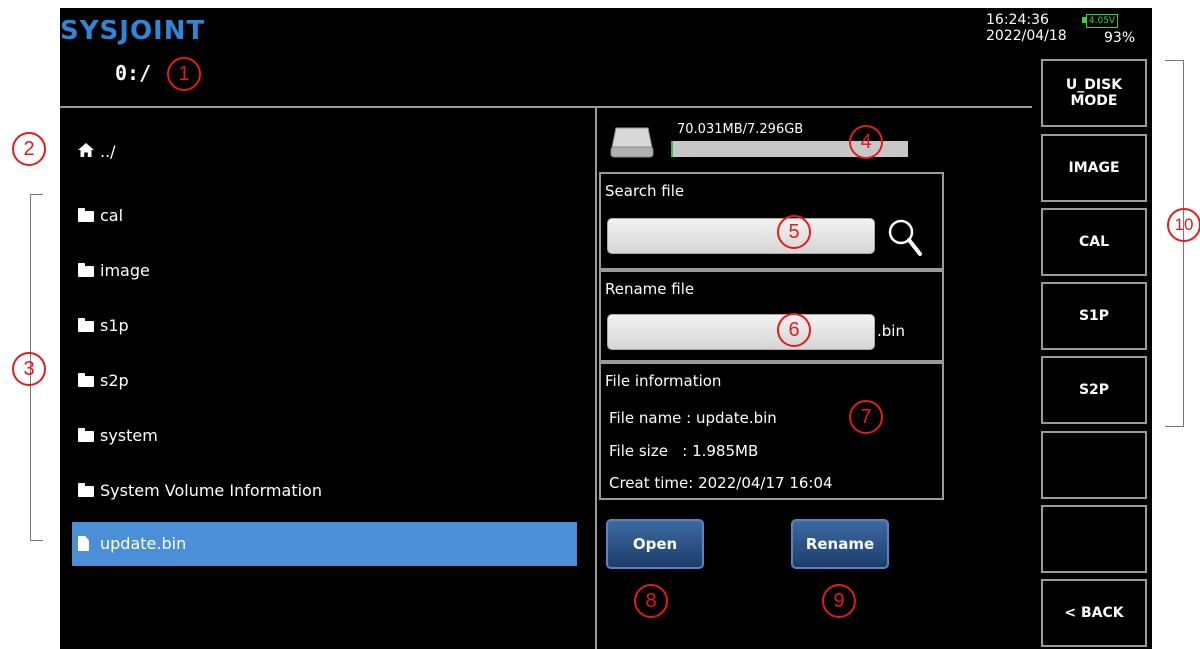 This screenshot has width=1200, height=649. What do you see at coordinates (133, 31) in the screenshot?
I see `brand-logo: SYSJOINT` at bounding box center [133, 31].